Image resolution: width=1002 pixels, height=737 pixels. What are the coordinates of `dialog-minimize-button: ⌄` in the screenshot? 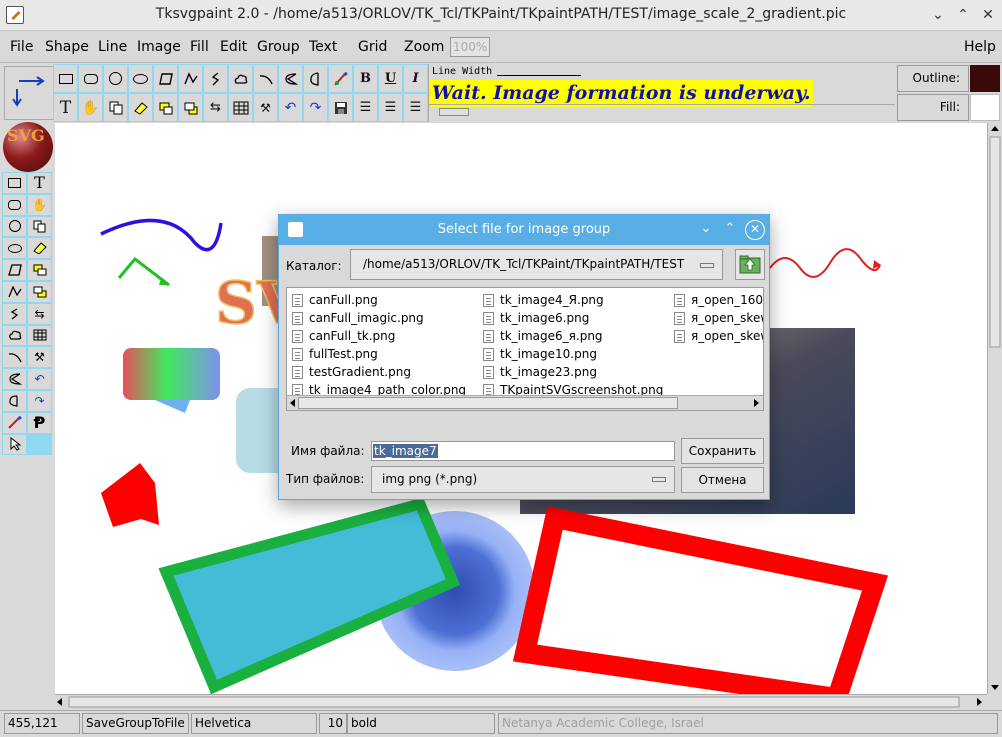 It's located at (706, 229).